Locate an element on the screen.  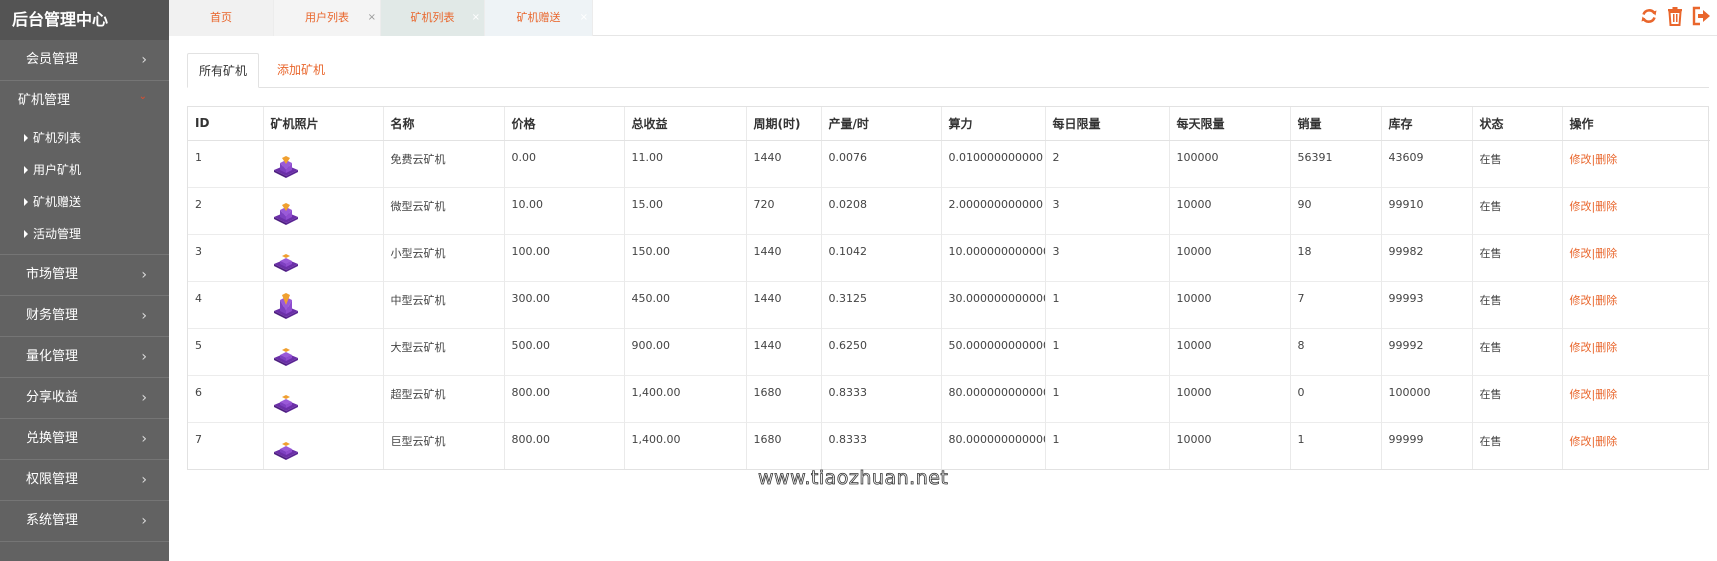
cell-id: 2 is located at coordinates (226, 210).